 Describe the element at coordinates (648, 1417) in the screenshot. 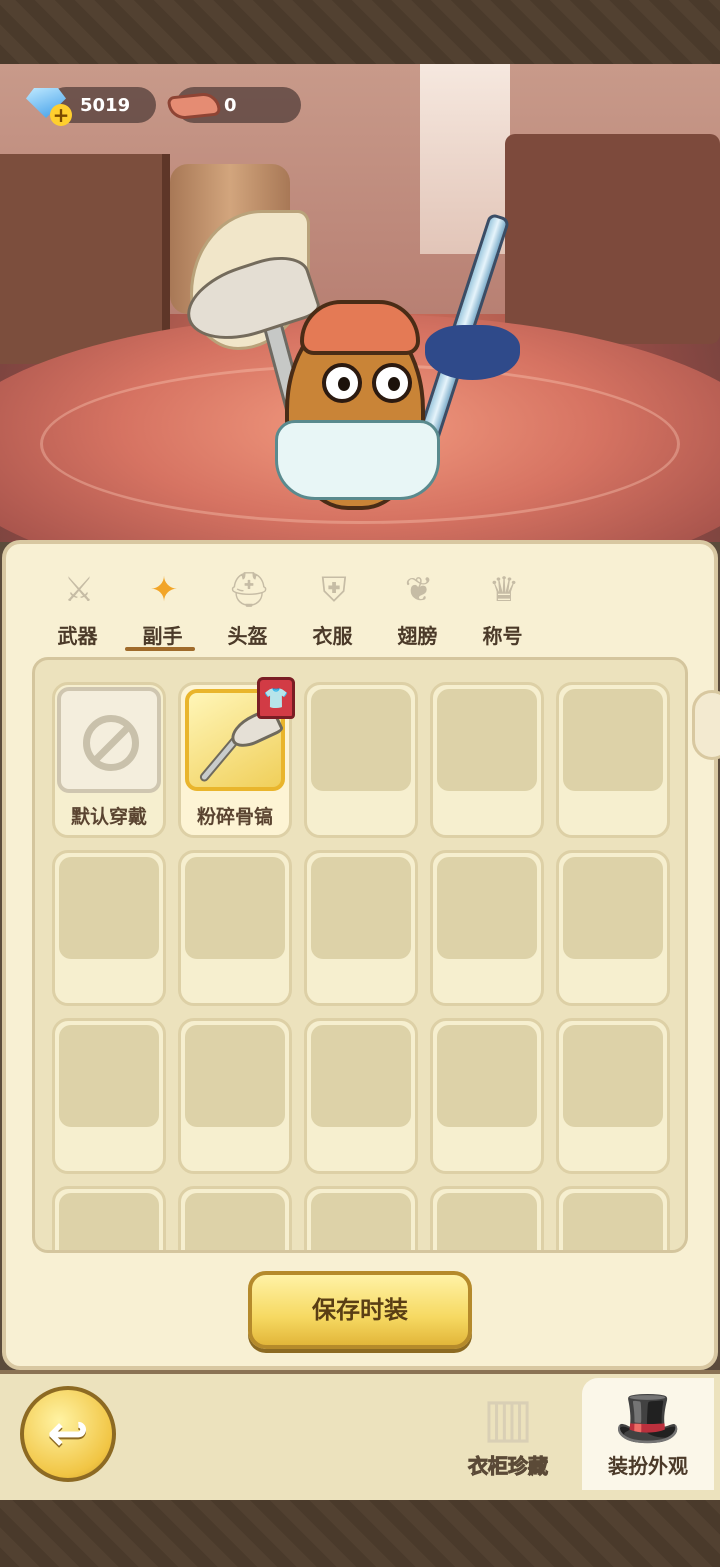

I see `hat-icon: 🎩` at that location.